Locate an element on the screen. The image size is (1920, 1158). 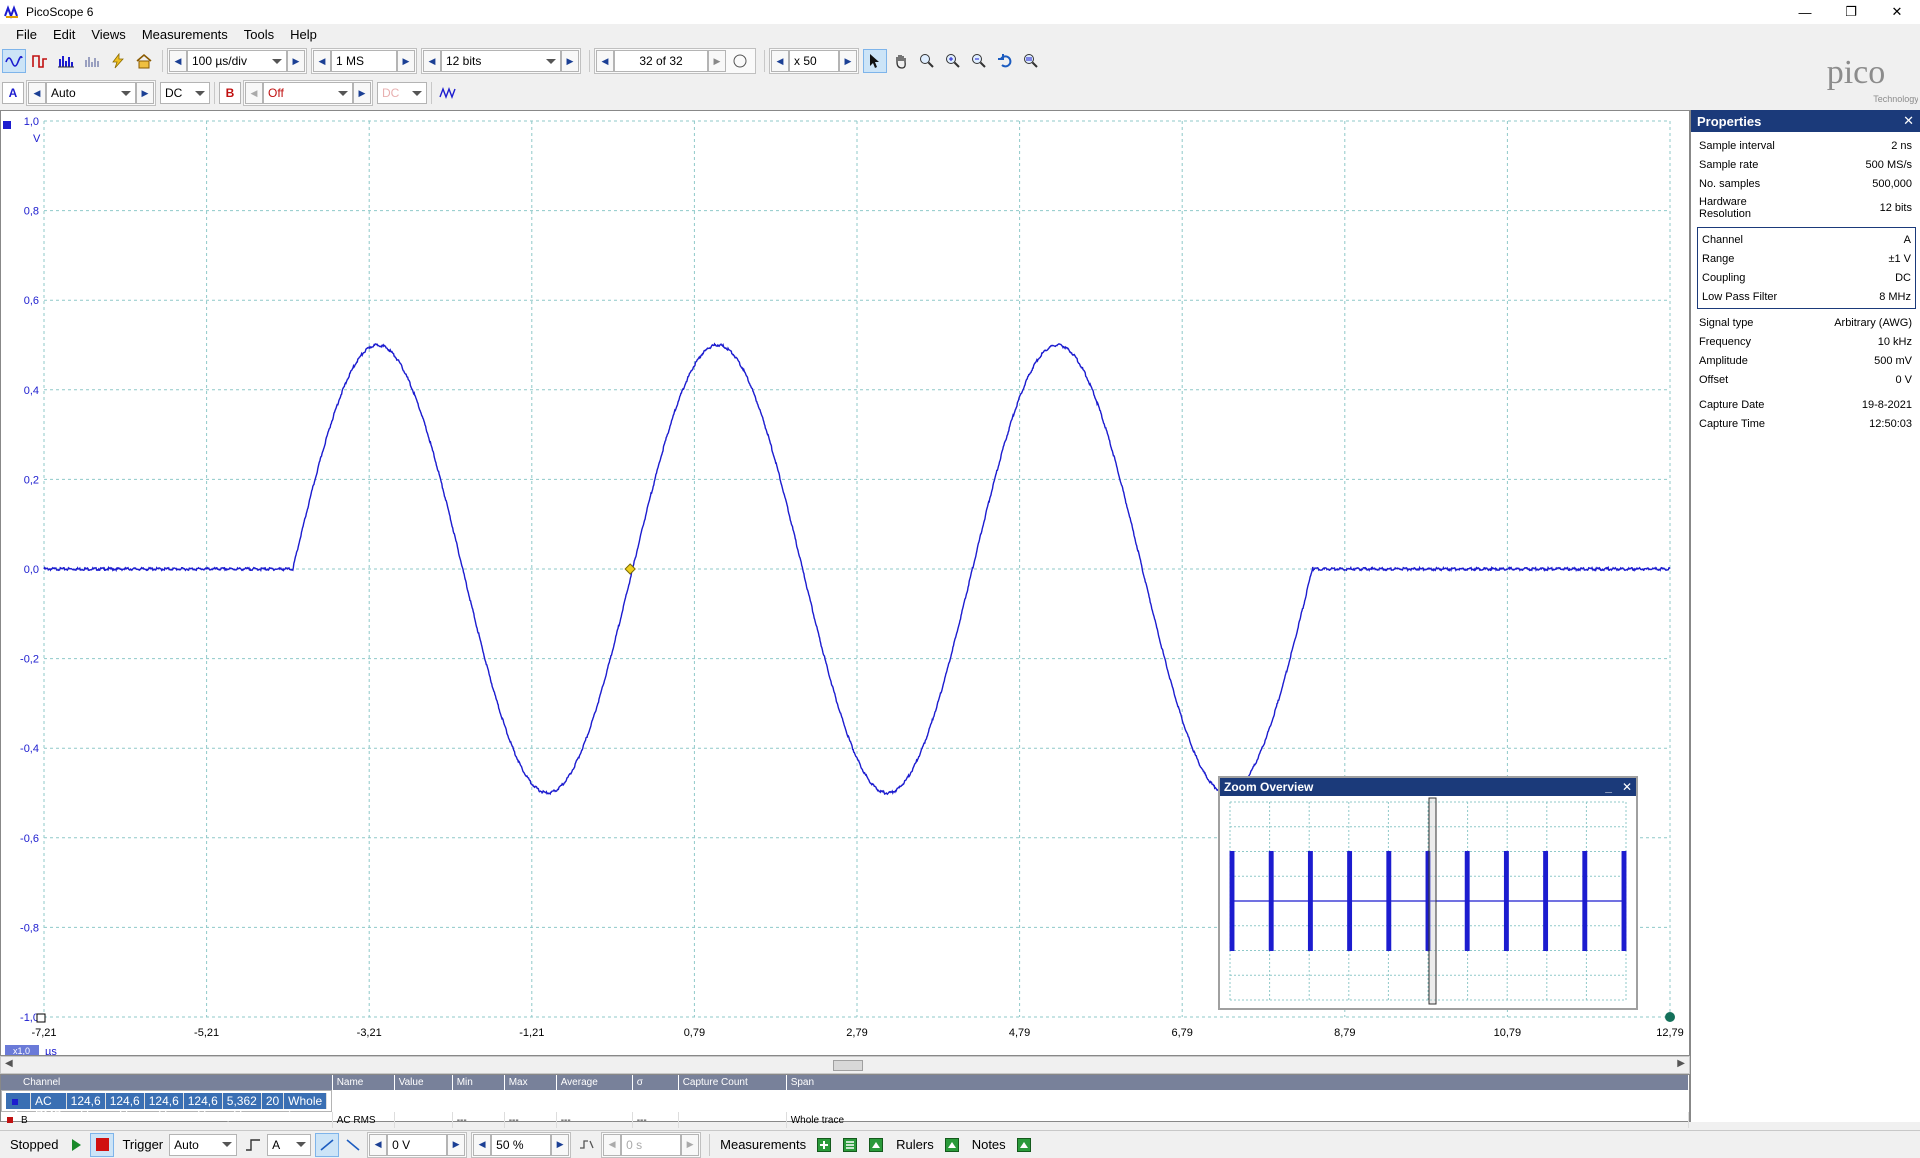
trigger-level-next-button: ▶ is located at coordinates (456, 1144).